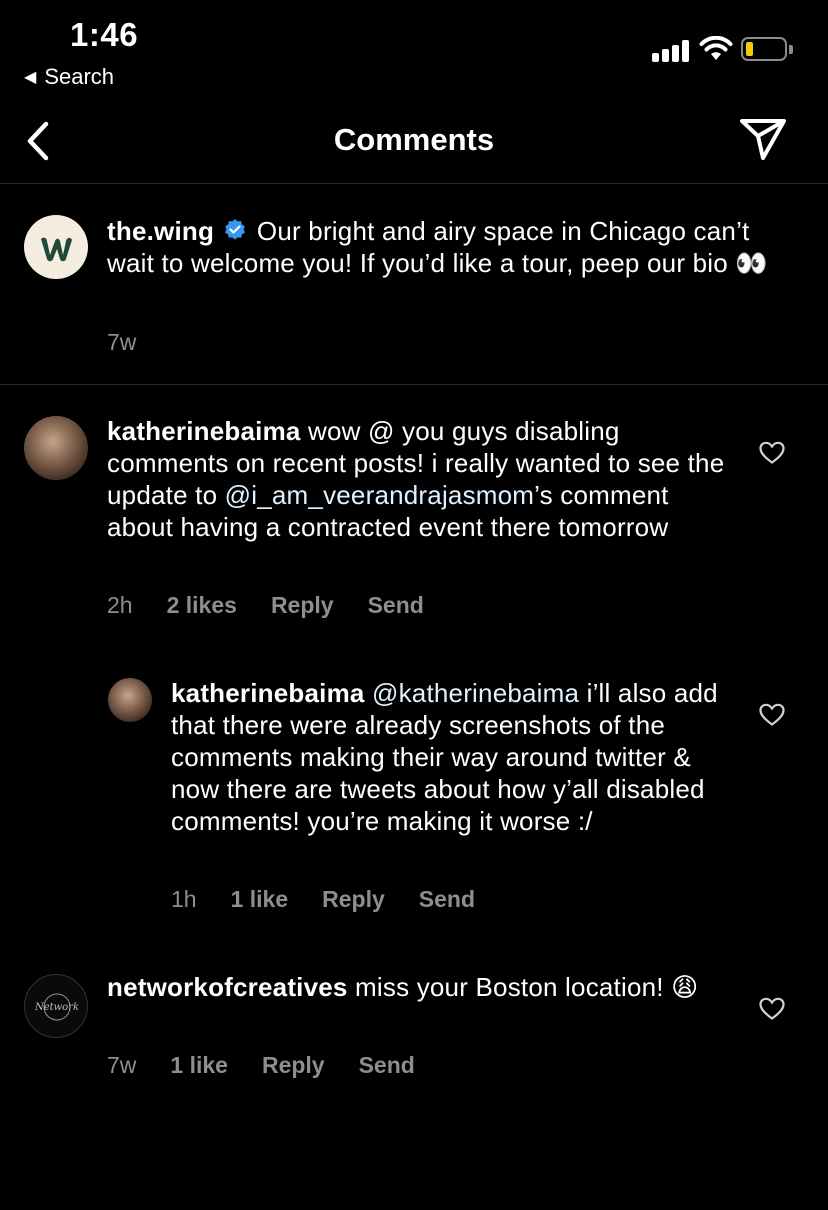 This screenshot has height=1210, width=828. I want to click on back-triangle-icon: ◀, so click(30, 77).